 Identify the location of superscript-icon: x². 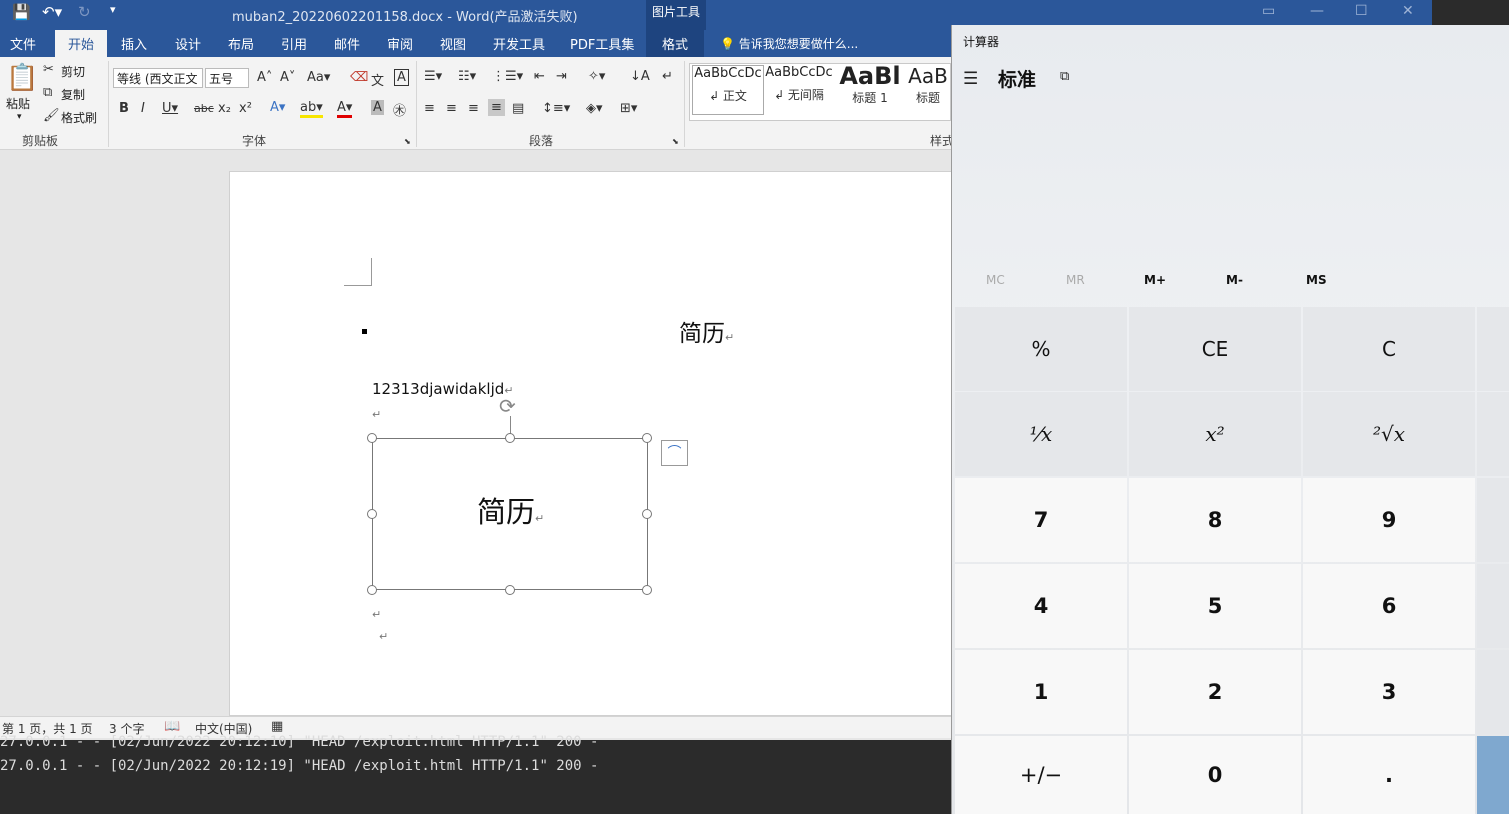
(245, 108).